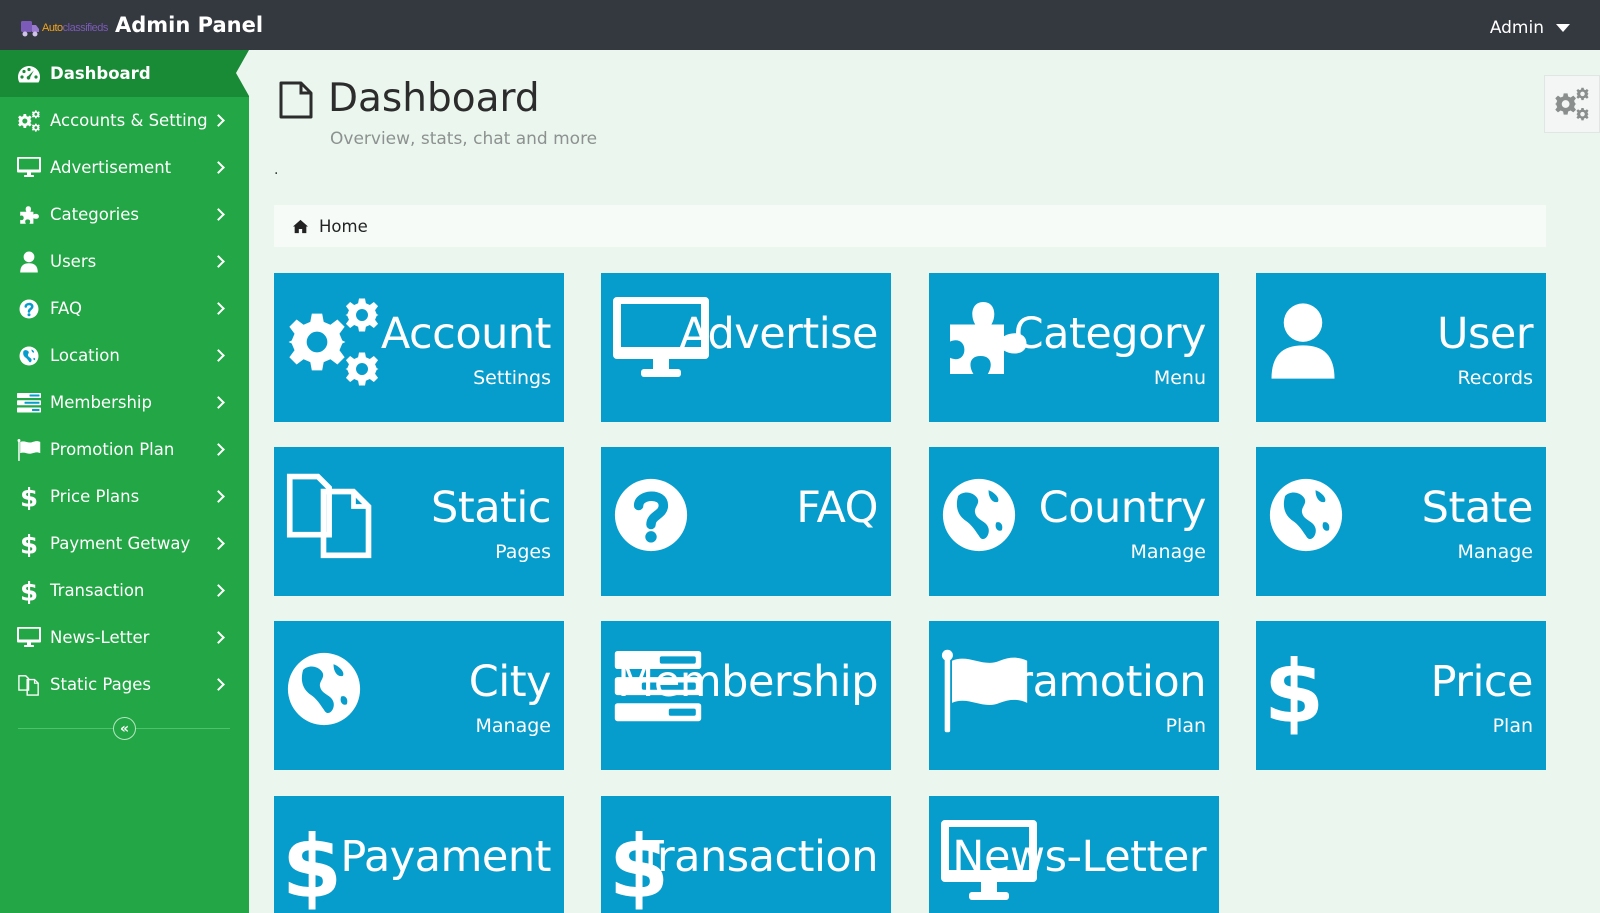 The width and height of the screenshot is (1600, 913). What do you see at coordinates (85, 355) in the screenshot?
I see `sidebar-item-label: Location` at bounding box center [85, 355].